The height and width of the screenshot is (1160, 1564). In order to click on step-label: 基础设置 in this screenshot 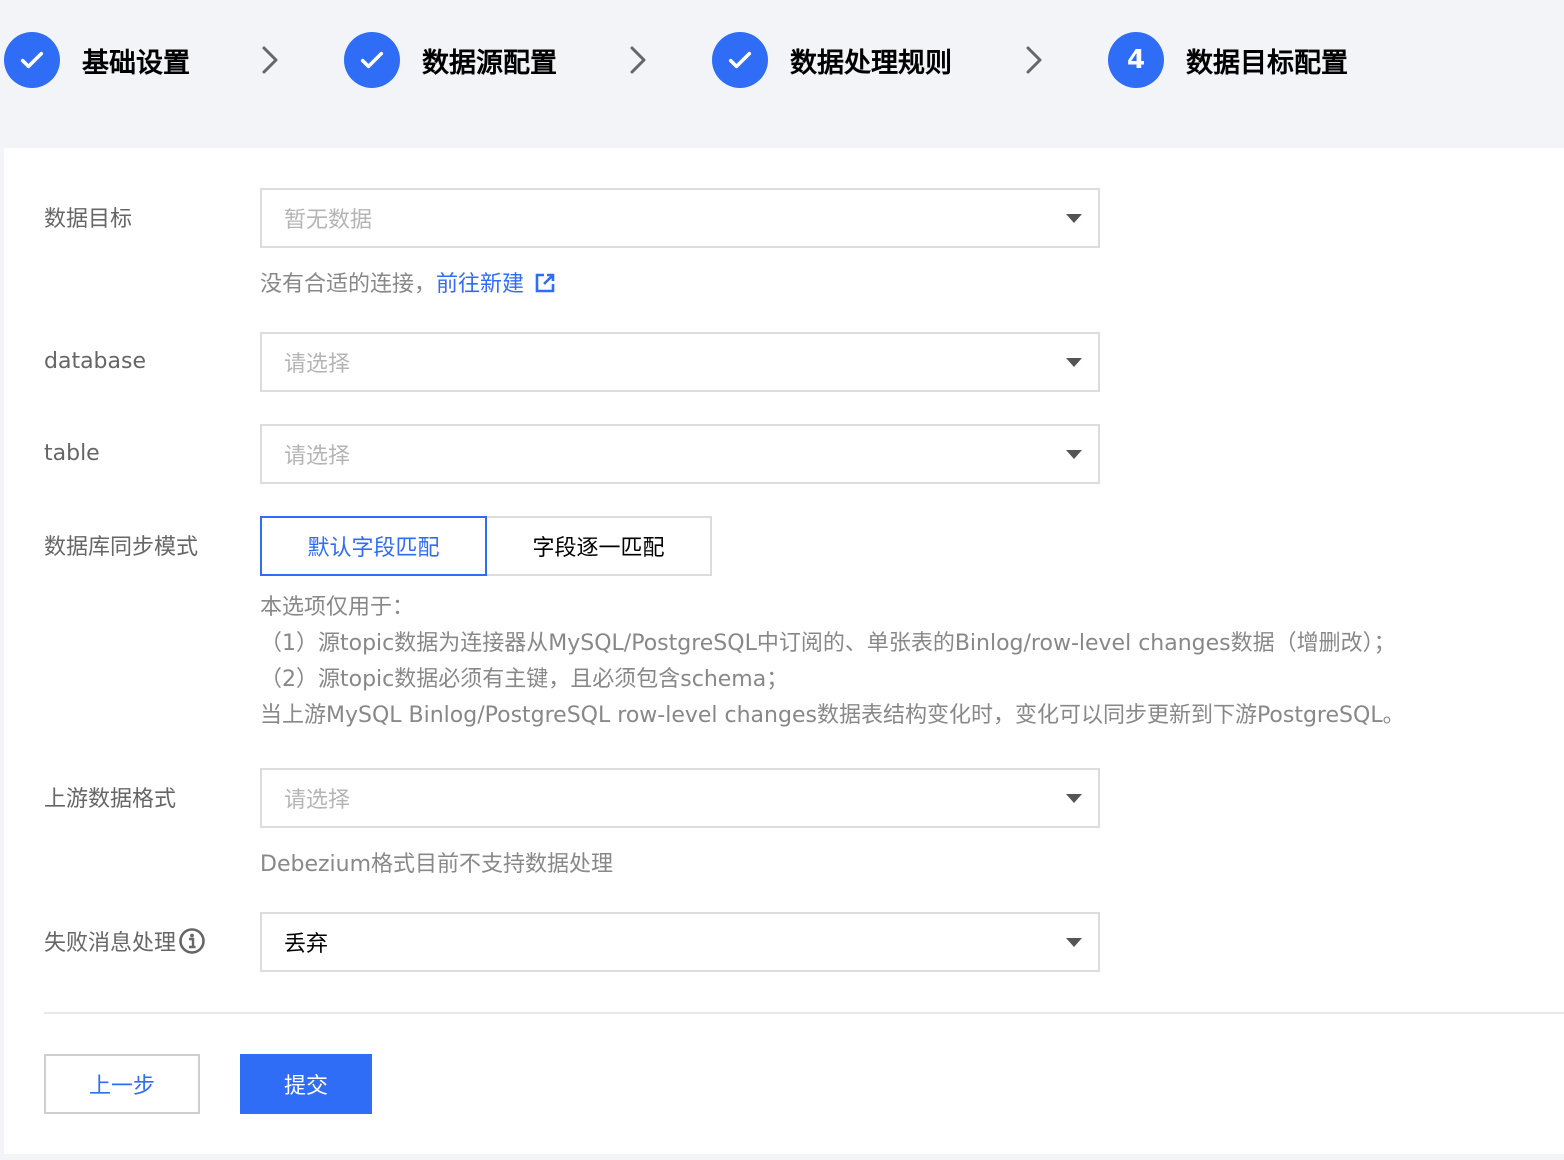, I will do `click(136, 63)`.